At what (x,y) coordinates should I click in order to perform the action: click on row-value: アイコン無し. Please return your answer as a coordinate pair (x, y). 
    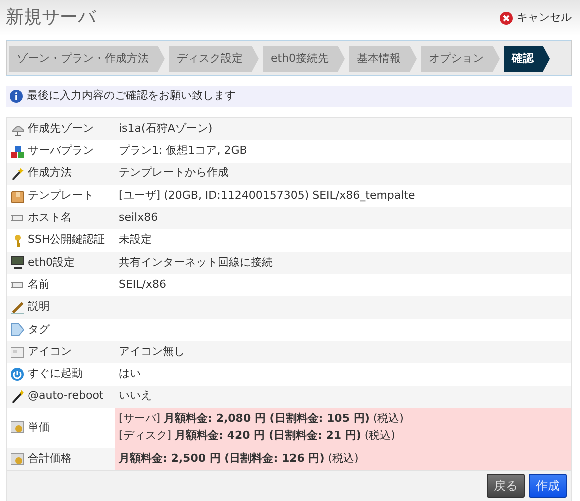
    Looking at the image, I should click on (152, 352).